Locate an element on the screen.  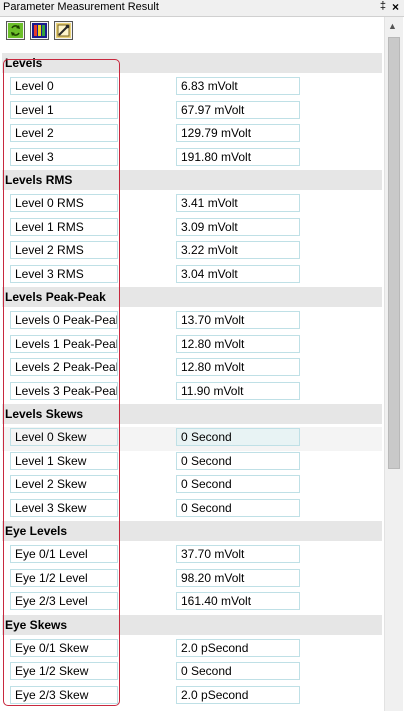
section-header: Eye Skews is located at coordinates (192, 624).